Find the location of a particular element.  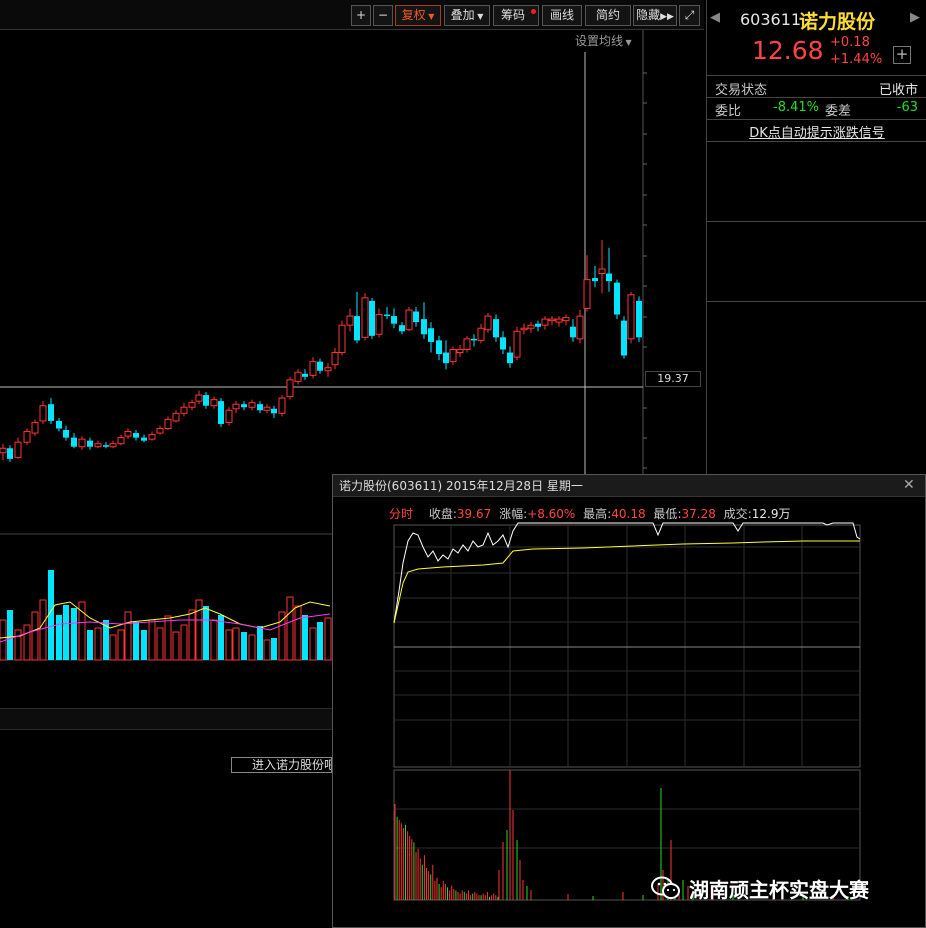

fuquan-label: 复权 is located at coordinates (413, 15).